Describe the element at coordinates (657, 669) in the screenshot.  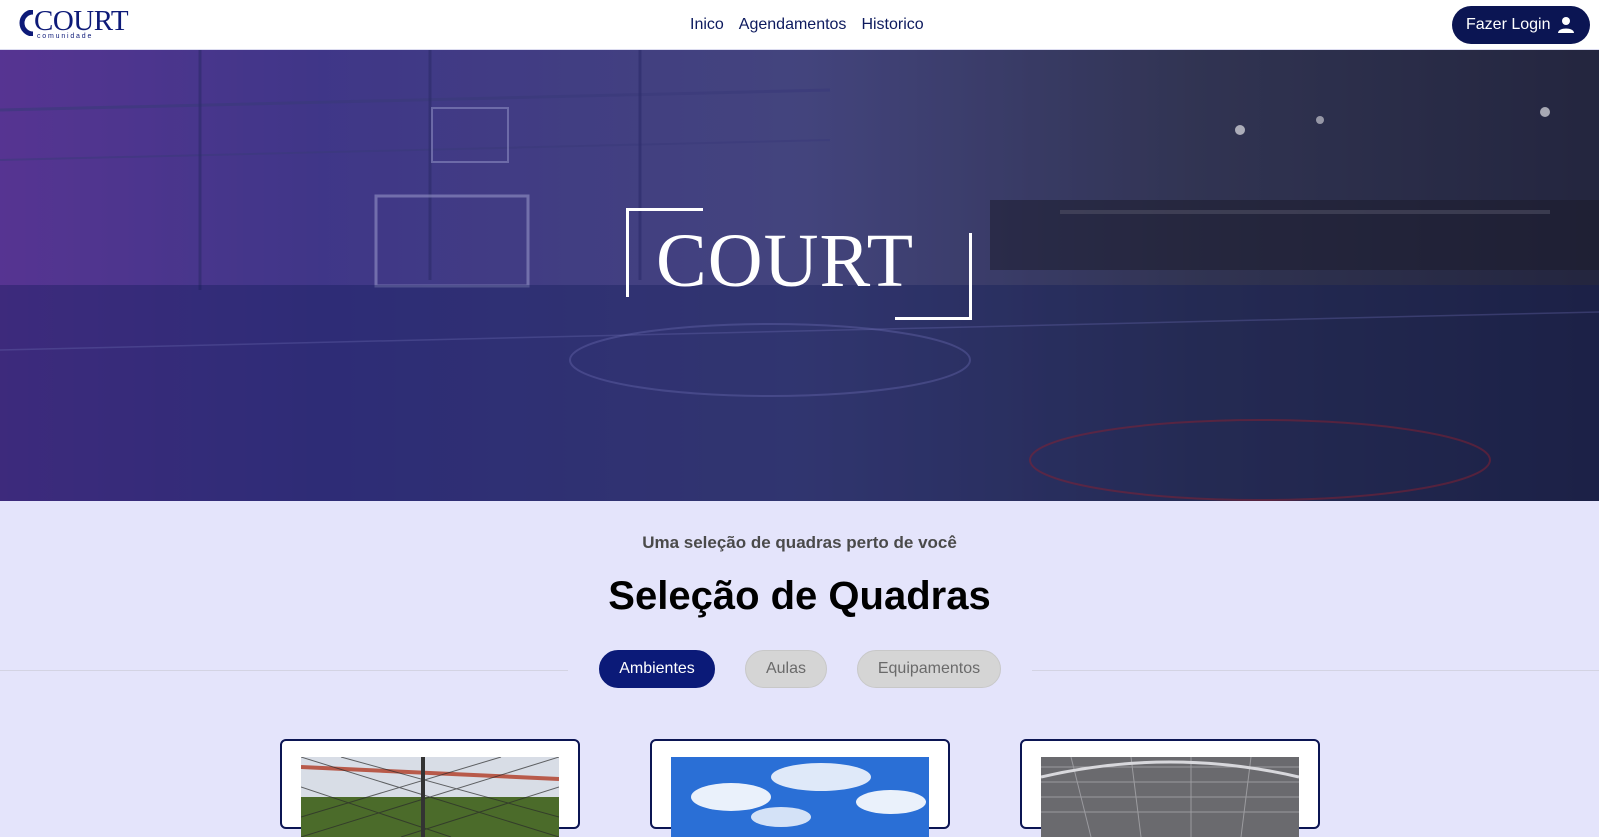
I see `tab-ambientes: Ambientes` at that location.